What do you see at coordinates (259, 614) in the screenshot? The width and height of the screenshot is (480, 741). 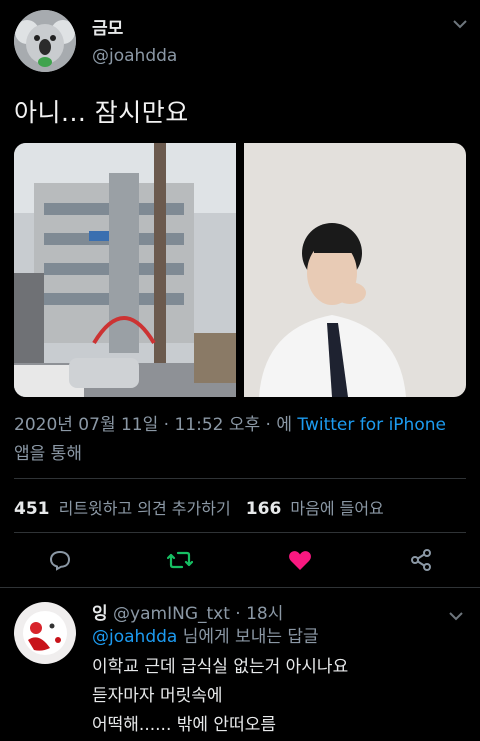 I see `reply-time: · 18시` at bounding box center [259, 614].